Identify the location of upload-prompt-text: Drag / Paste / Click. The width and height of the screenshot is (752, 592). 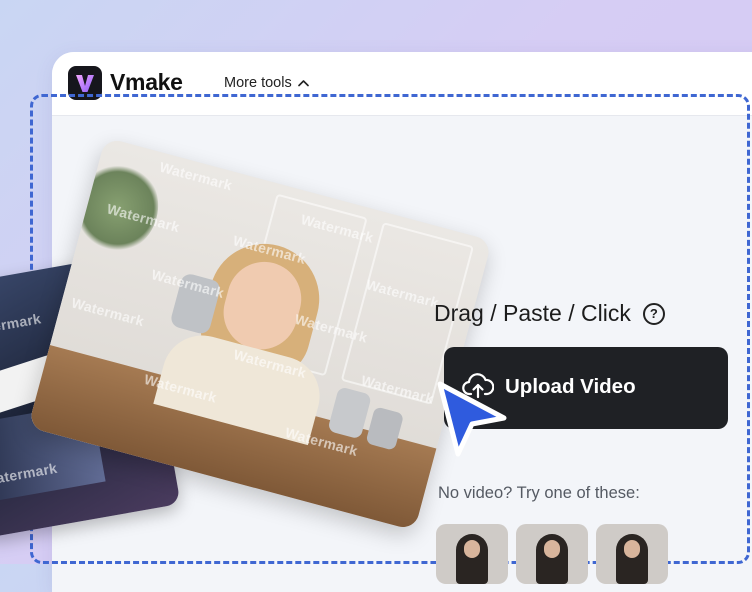
(532, 313).